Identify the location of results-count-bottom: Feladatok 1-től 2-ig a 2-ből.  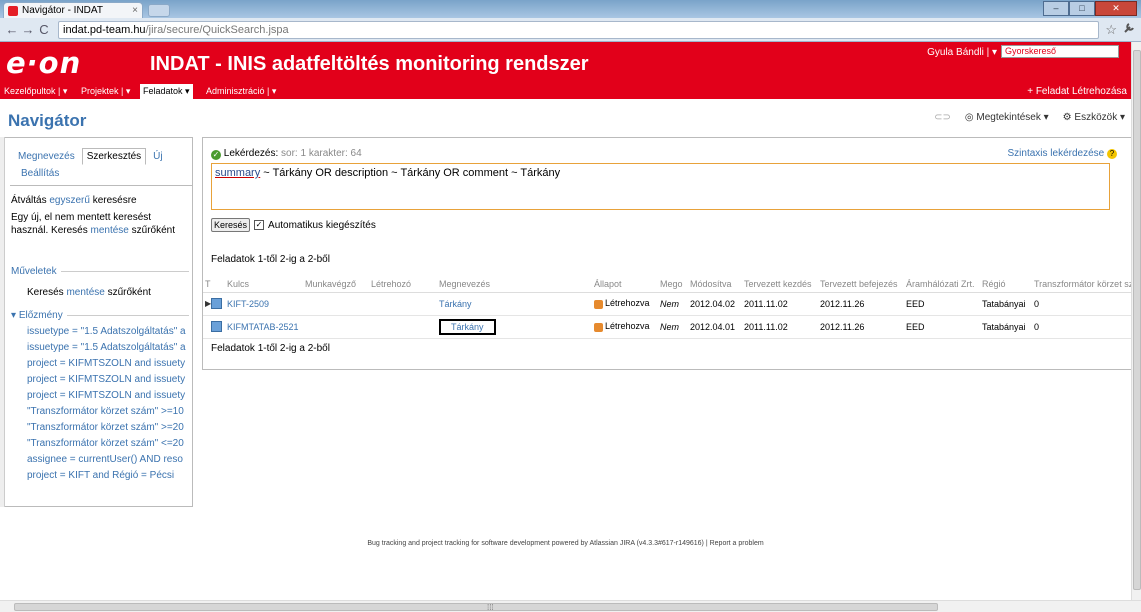
(270, 348).